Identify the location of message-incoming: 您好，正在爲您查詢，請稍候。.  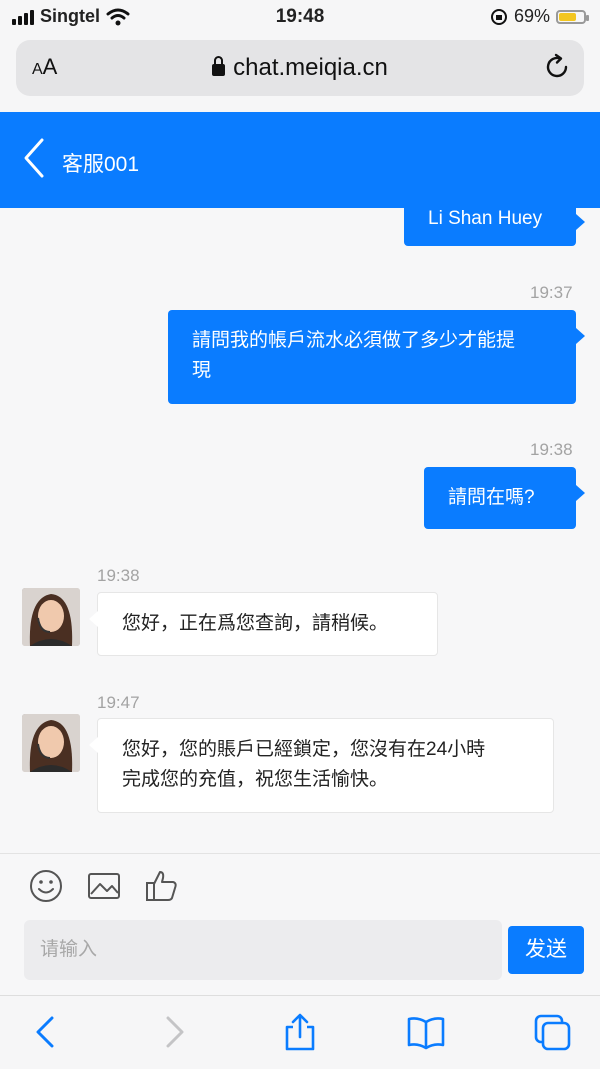
(263, 624).